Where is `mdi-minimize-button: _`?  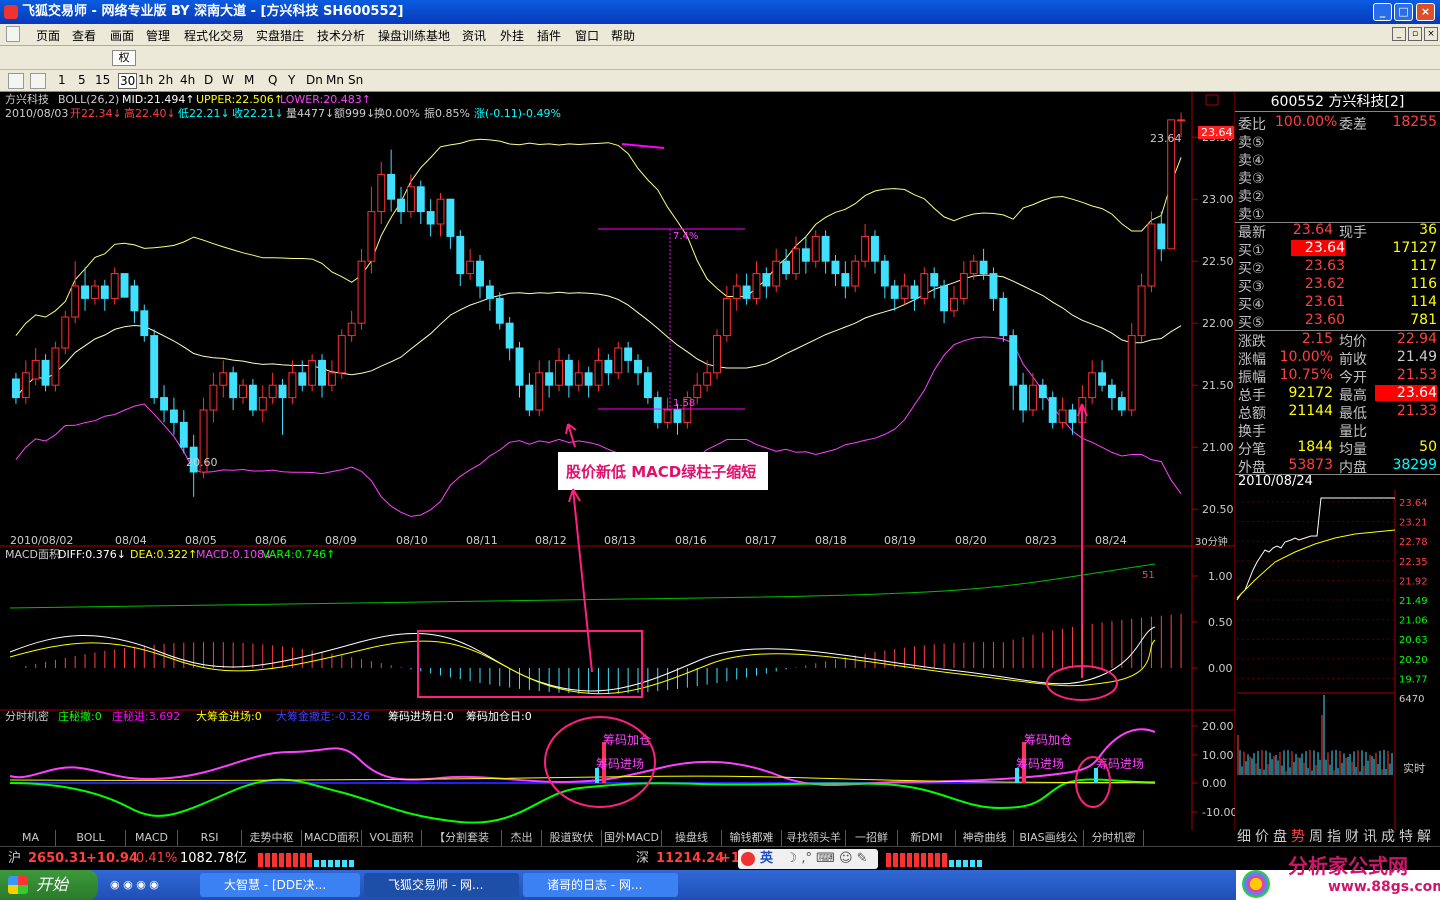 mdi-minimize-button: _ is located at coordinates (1399, 34).